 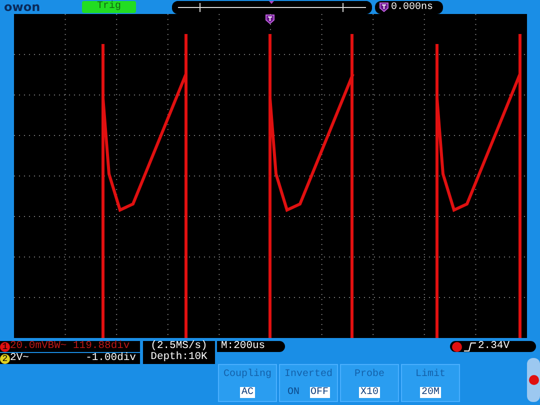 I want to click on trigger-level: 2.34V, so click(x=494, y=346).